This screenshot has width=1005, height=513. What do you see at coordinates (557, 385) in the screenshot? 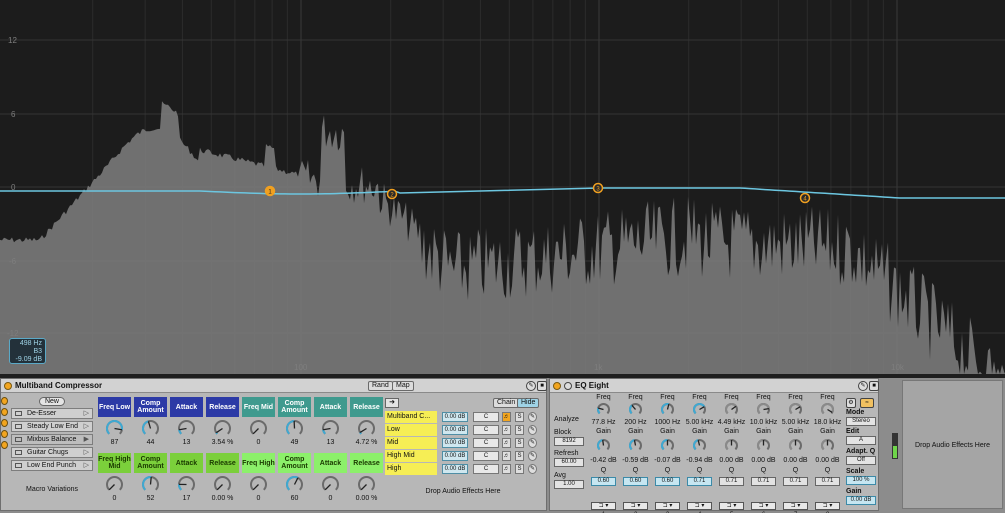
I see `eq-power-icon` at bounding box center [557, 385].